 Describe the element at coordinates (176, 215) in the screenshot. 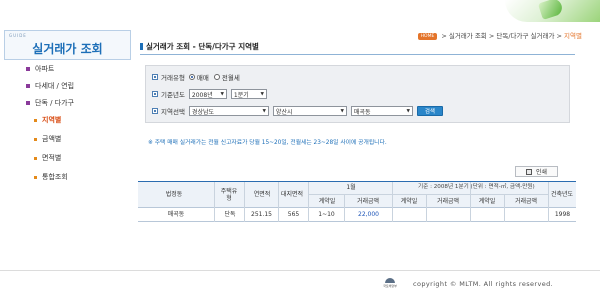

I see `cell-dong: 매곡동` at that location.